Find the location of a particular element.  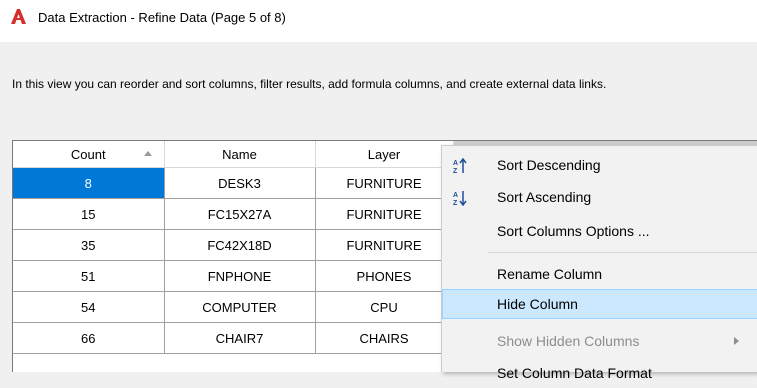

table-row: 15 FC15X27A FURNITURE is located at coordinates (233, 214).